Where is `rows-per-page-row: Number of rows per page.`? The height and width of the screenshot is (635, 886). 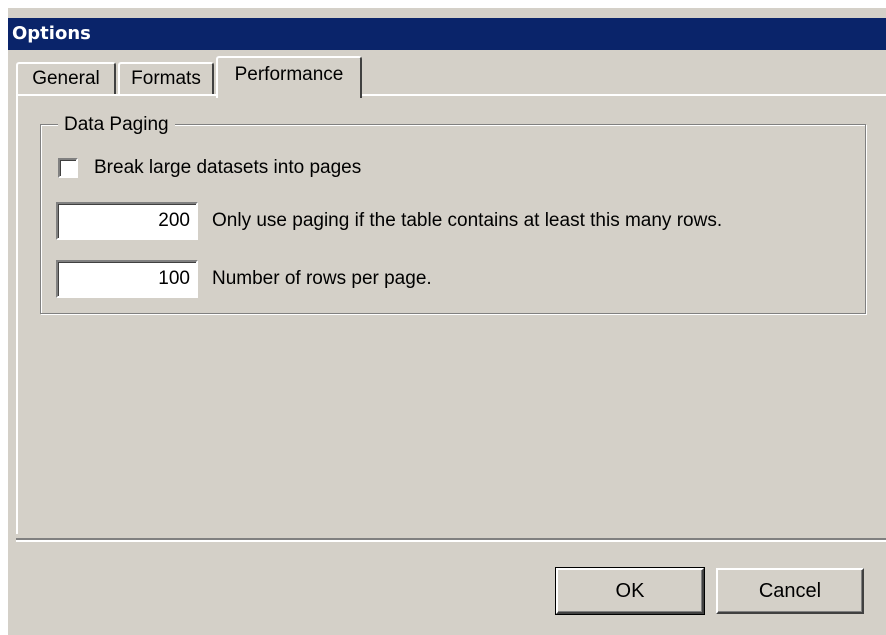 rows-per-page-row: Number of rows per page. is located at coordinates (244, 279).